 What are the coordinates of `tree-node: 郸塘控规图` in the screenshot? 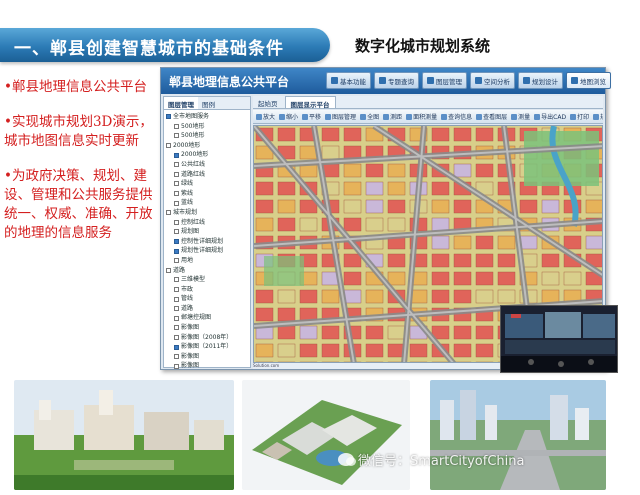 It's located at (207, 318).